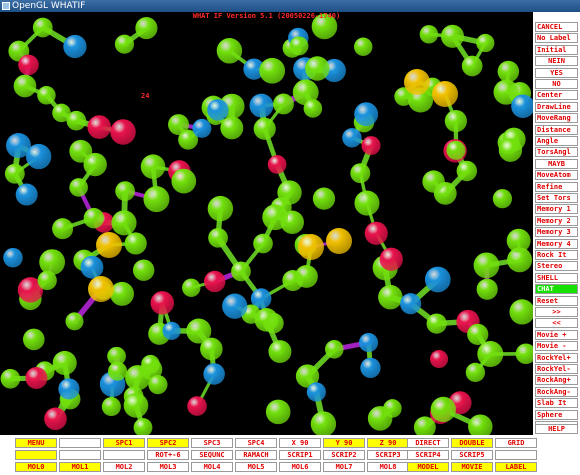 The image size is (580, 475). I want to click on bottom-button-blank-r1c2, so click(124, 455).